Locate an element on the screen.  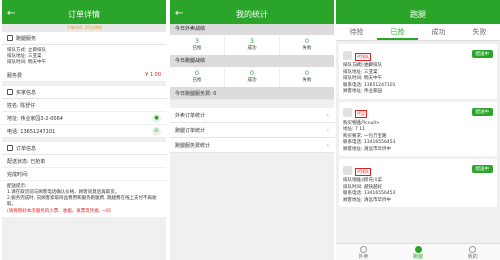
stat-cell: 0 已抢 is located at coordinates (197, 77).